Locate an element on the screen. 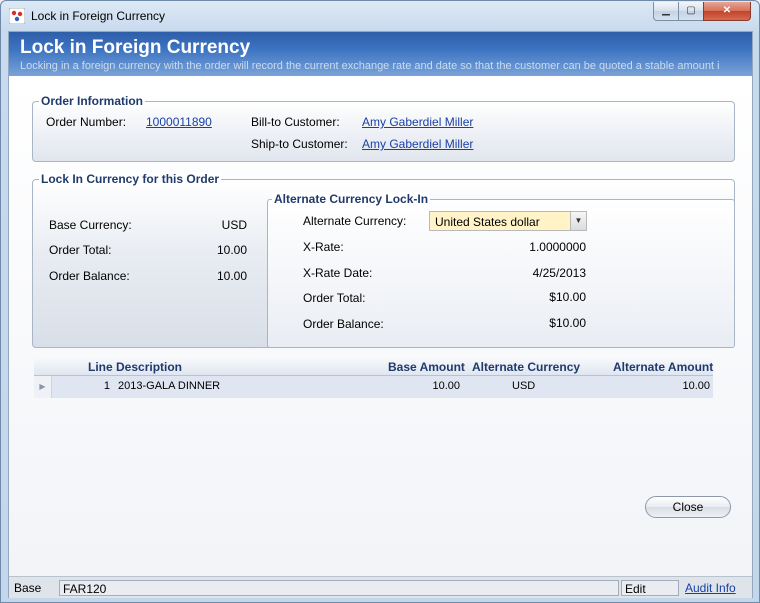 This screenshot has width=760, height=603. alternate-currency-select: United States dollar ▼ is located at coordinates (508, 221).